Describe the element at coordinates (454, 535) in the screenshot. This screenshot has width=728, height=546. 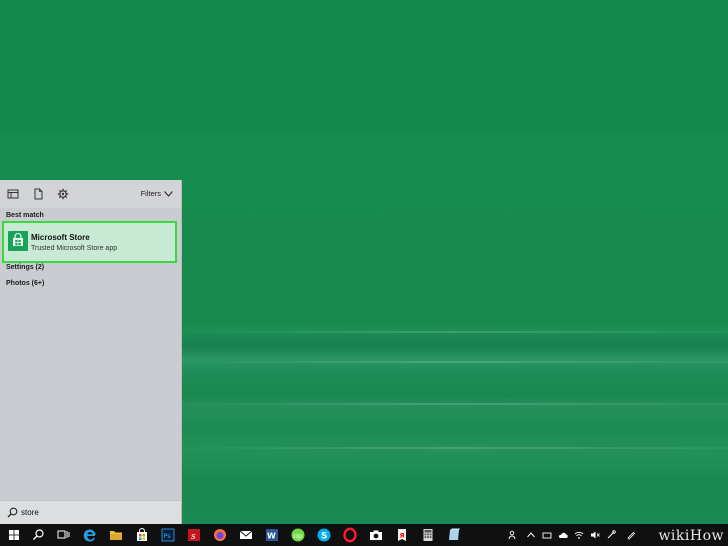
I see `app-window-icon` at that location.